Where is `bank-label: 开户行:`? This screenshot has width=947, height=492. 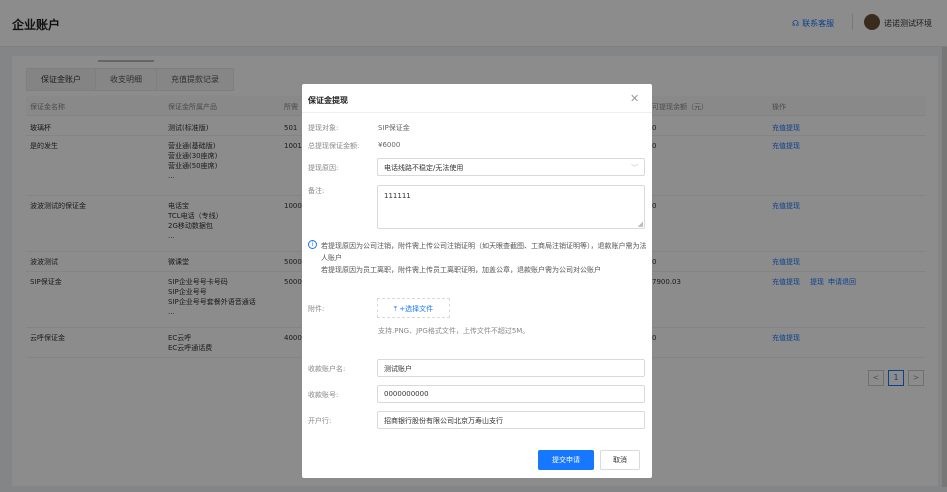 bank-label: 开户行: is located at coordinates (320, 421).